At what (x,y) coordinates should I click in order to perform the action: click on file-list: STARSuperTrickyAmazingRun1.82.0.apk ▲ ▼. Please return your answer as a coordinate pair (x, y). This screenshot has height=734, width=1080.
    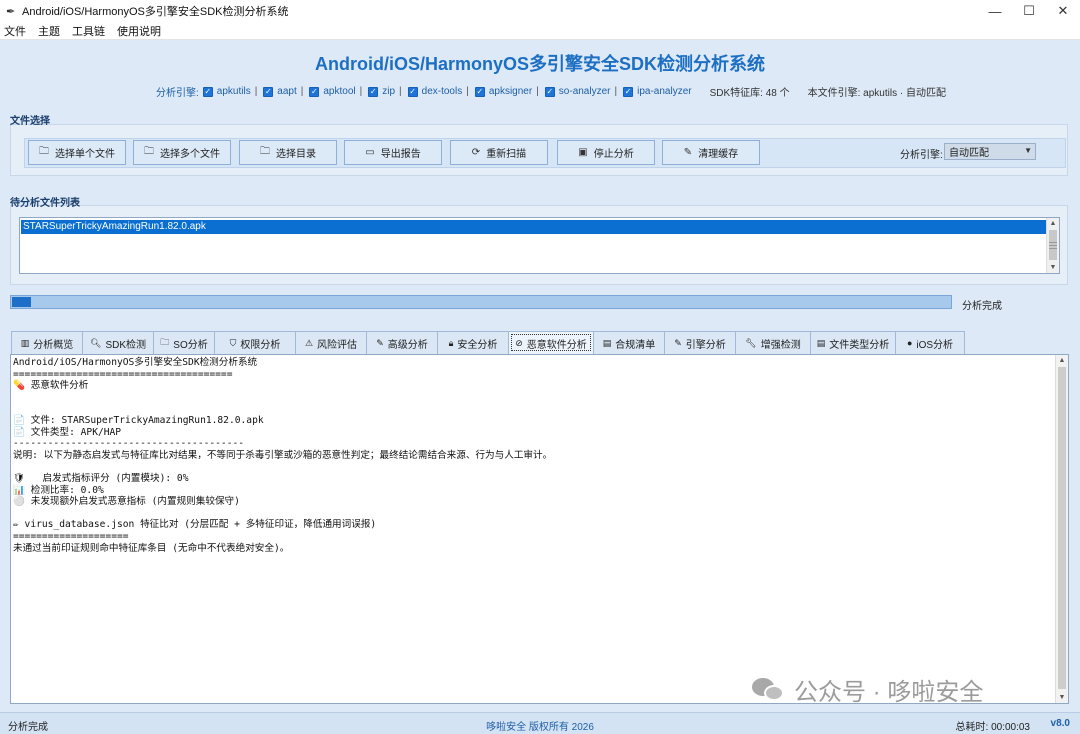
    Looking at the image, I should click on (539, 245).